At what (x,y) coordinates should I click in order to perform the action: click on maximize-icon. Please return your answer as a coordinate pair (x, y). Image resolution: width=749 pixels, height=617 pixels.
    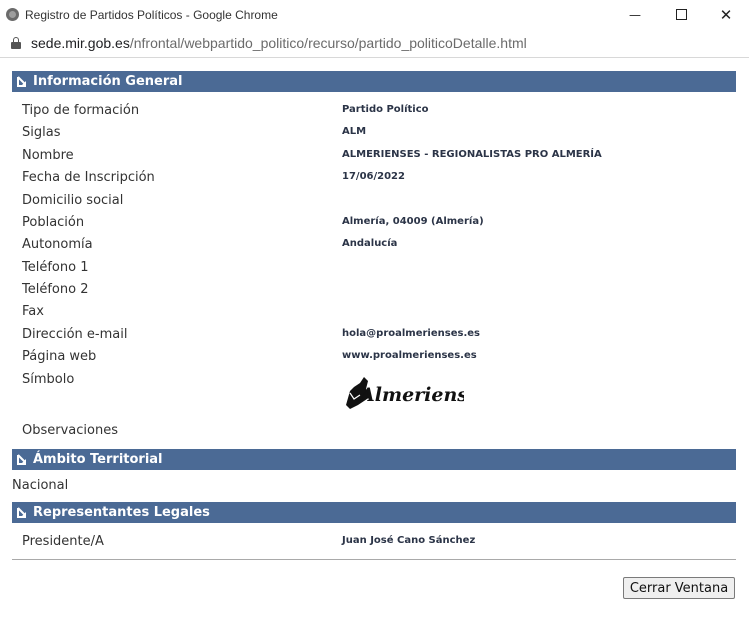
    Looking at the image, I should click on (681, 14).